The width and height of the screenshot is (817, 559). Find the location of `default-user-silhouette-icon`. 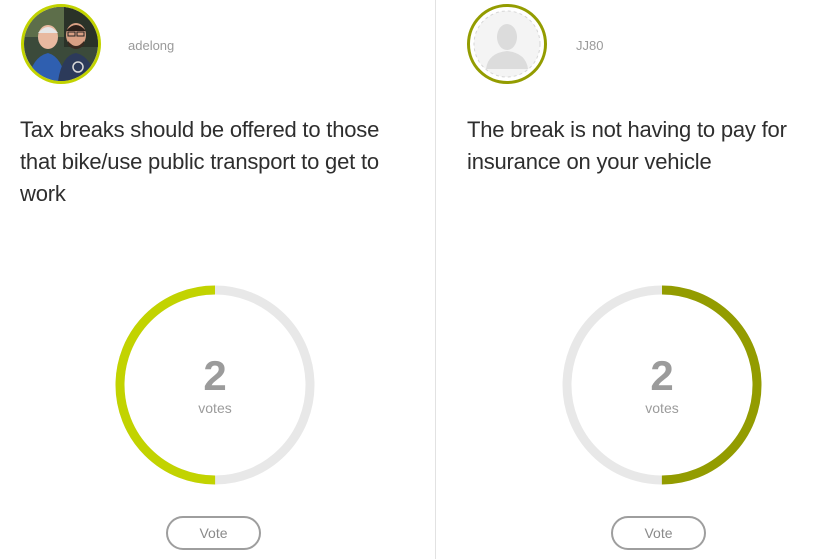

default-user-silhouette-icon is located at coordinates (507, 44).